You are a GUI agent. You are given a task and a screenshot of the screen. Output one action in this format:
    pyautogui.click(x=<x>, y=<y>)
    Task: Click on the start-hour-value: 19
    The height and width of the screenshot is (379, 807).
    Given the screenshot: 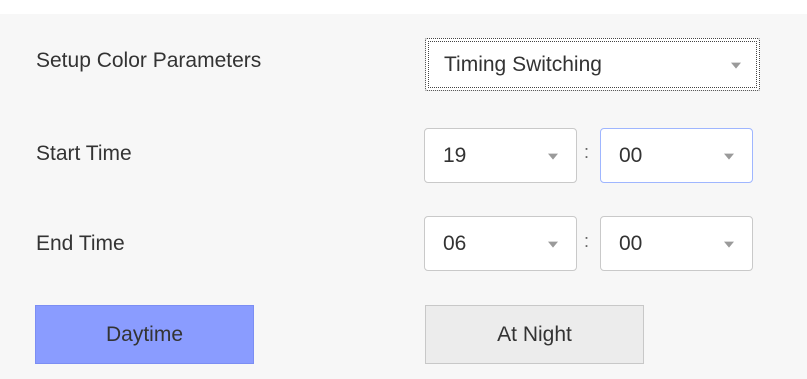 What is the action you would take?
    pyautogui.click(x=455, y=155)
    